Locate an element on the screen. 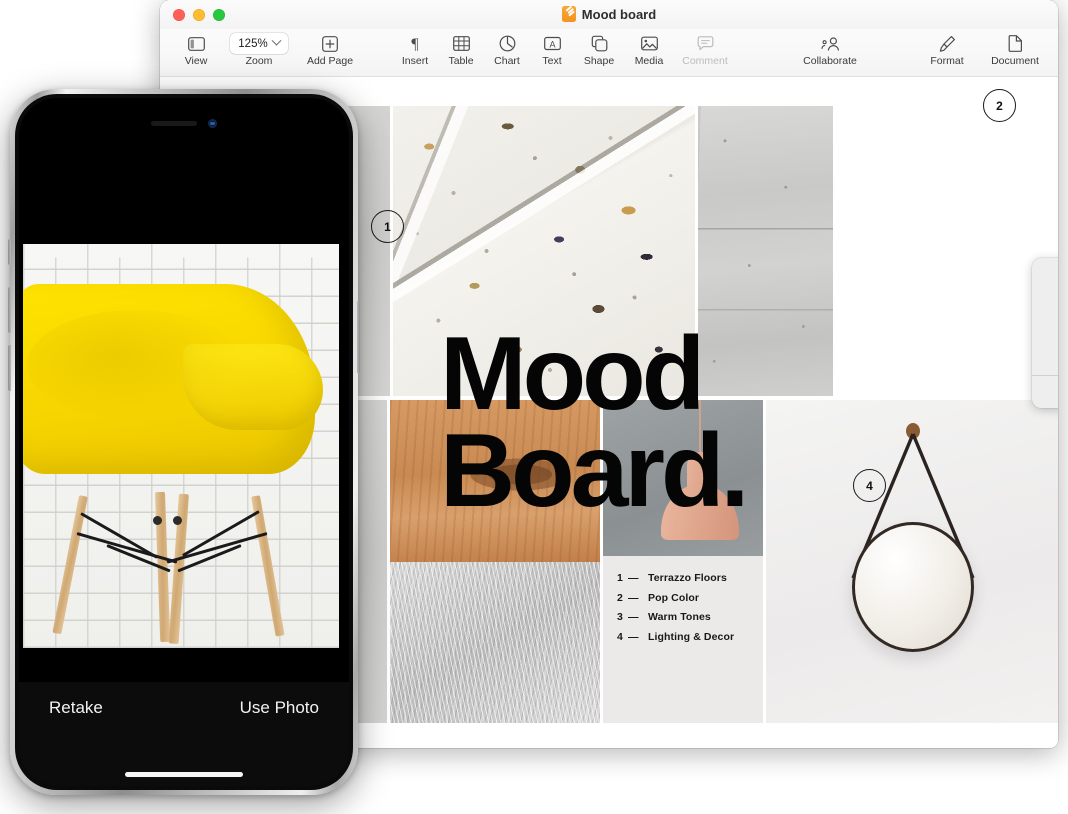  toolbar-view-label: View is located at coordinates (196, 61).